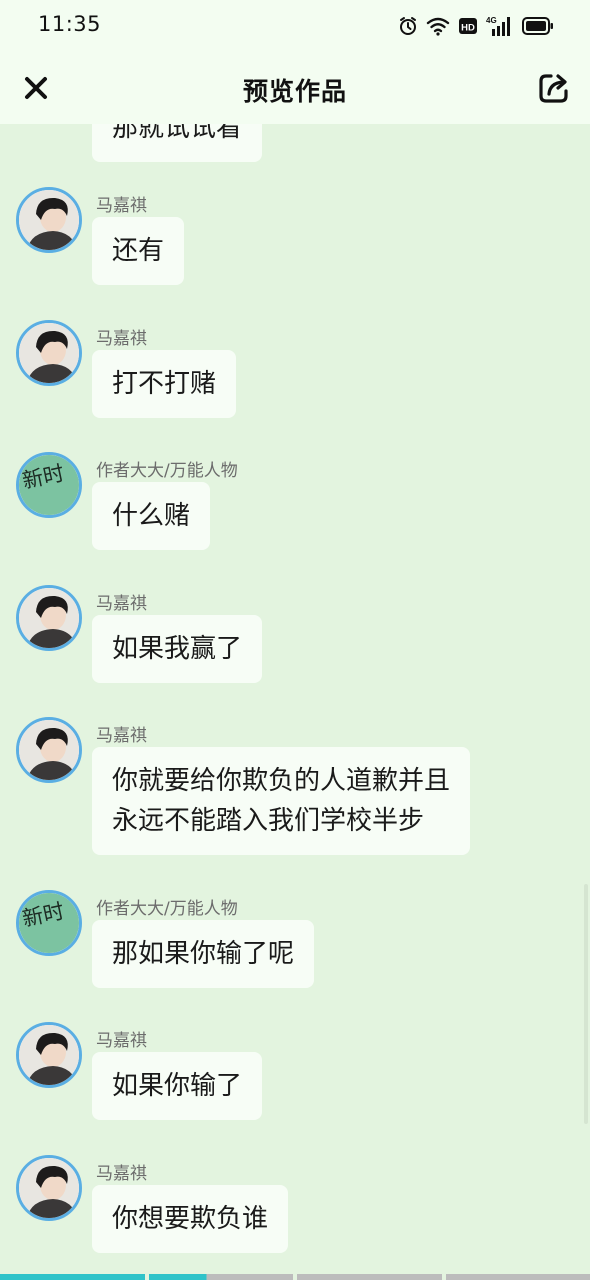 The width and height of the screenshot is (590, 1280). I want to click on message-bubble: 如果你输了, so click(177, 1086).